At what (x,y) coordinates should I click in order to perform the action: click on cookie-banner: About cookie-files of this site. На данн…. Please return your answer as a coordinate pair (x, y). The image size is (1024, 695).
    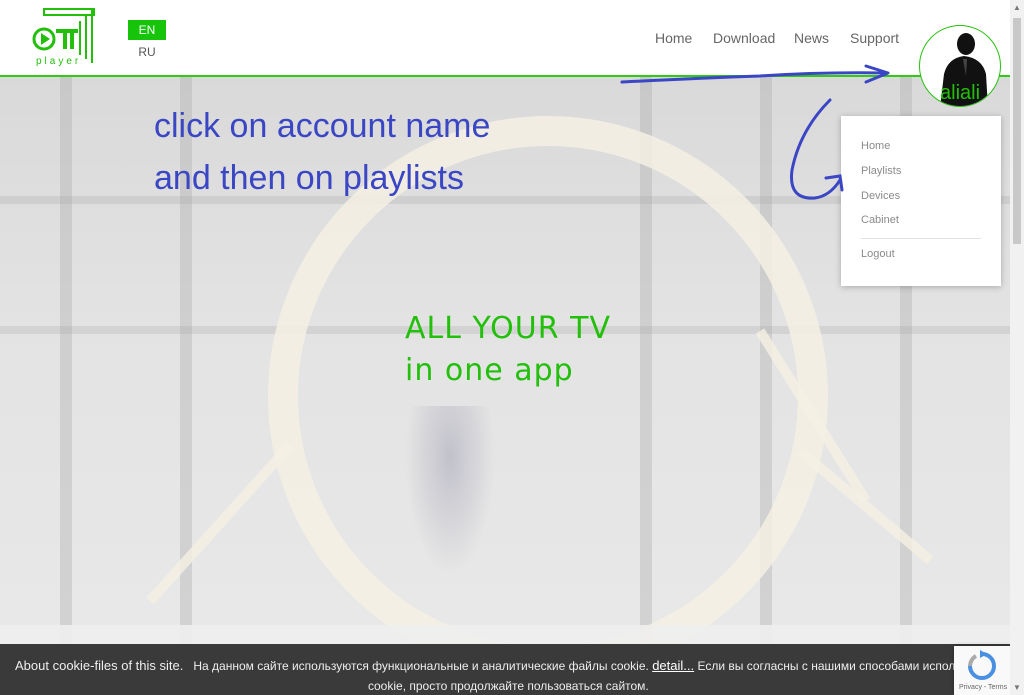
    Looking at the image, I should click on (505, 669).